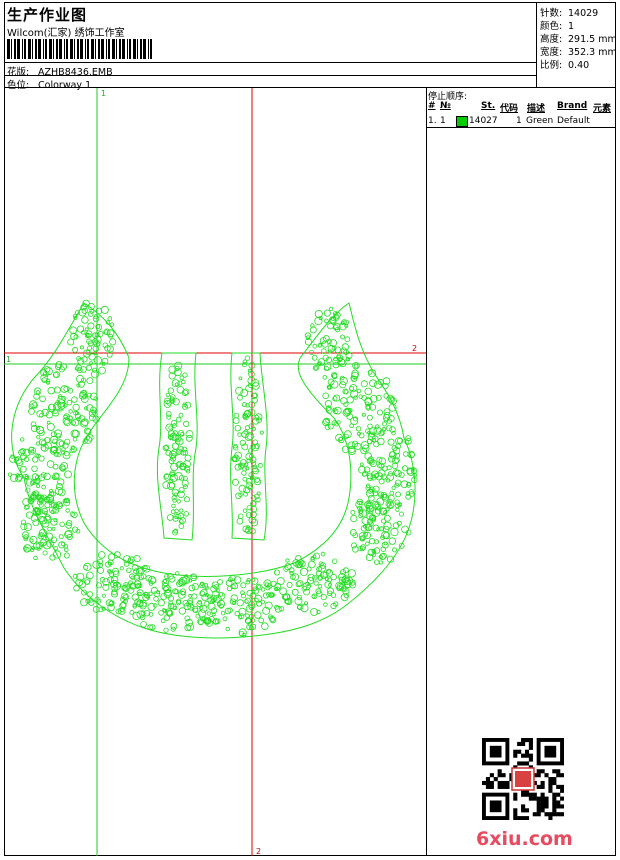  Describe the element at coordinates (249, 446) in the screenshot. I see `pillar-right` at that location.